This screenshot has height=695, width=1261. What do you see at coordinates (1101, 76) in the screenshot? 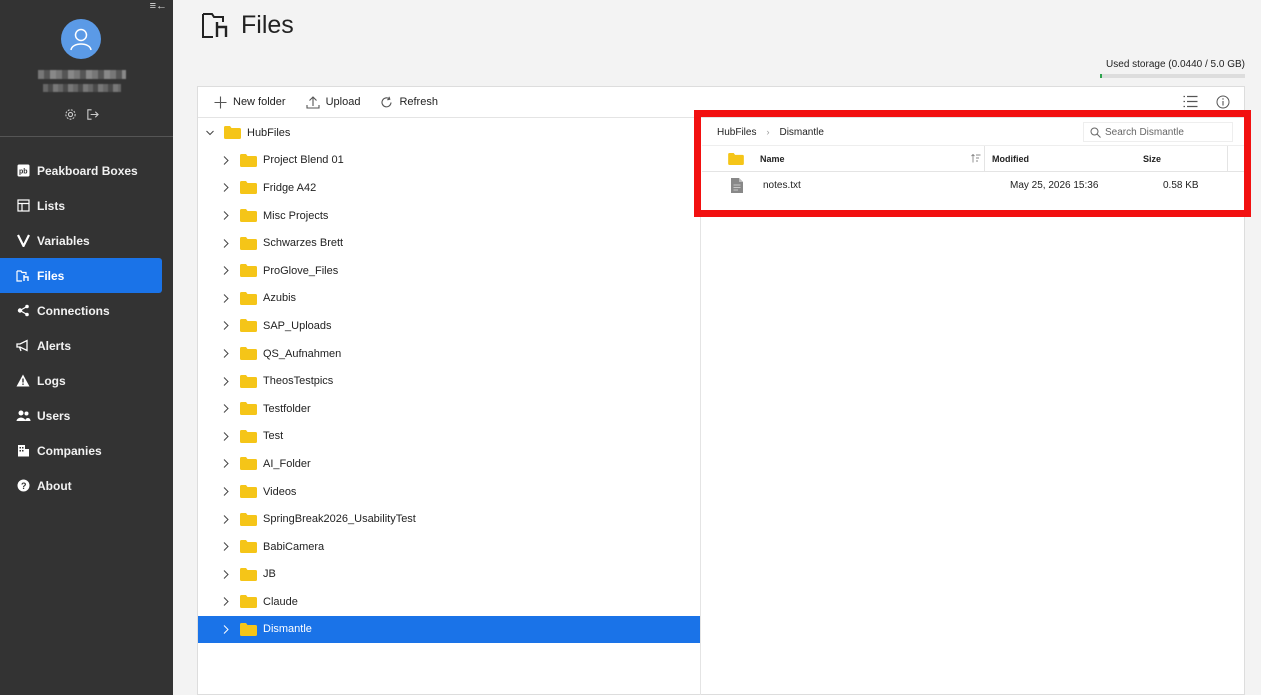
I see `storage-bar-fill` at bounding box center [1101, 76].